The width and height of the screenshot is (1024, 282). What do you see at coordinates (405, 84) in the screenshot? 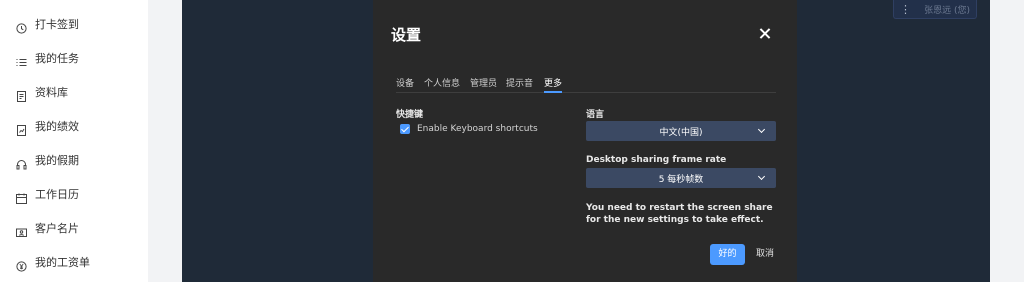
I see `tab-devices: 设备` at bounding box center [405, 84].